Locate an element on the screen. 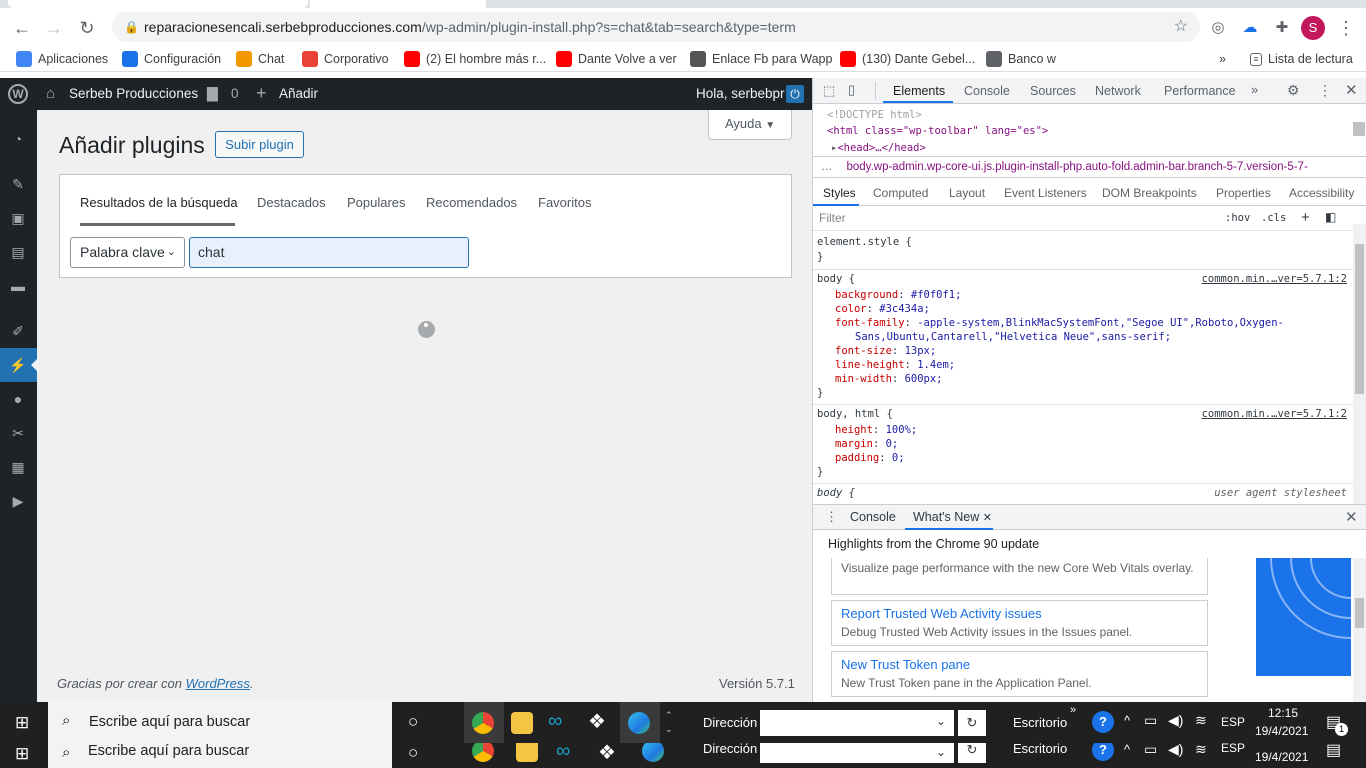 The image size is (1366, 768). devtools-close-icon: ✕ is located at coordinates (1351, 90).